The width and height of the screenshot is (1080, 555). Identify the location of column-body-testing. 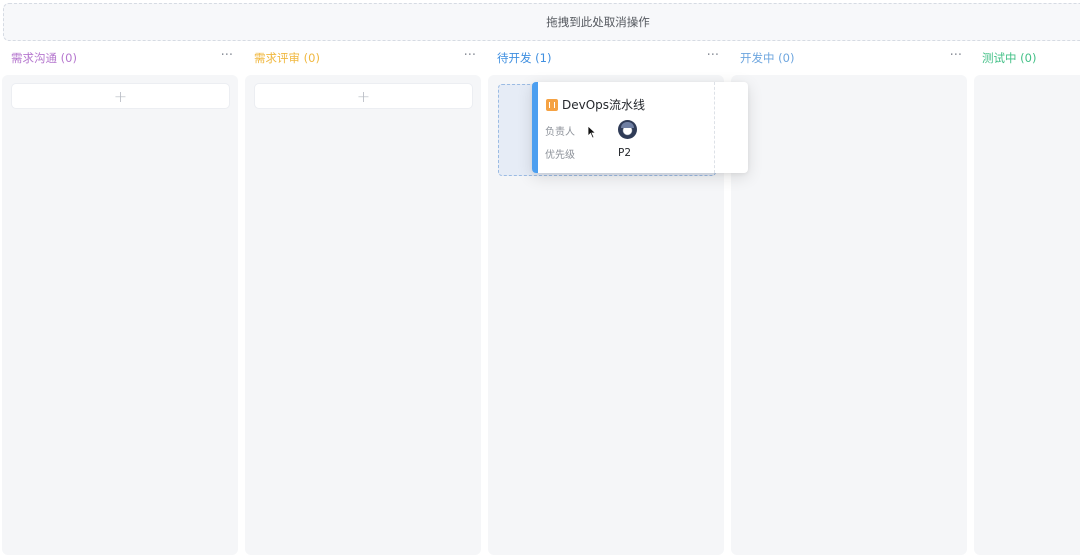
(1027, 315).